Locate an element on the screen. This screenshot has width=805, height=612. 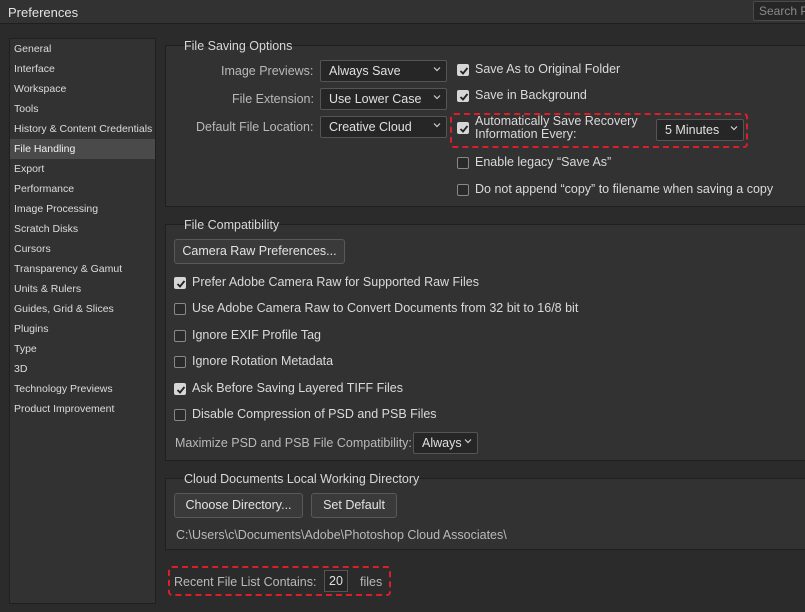
ignore-rotation-label: Ignore Rotation Metadata is located at coordinates (263, 361).